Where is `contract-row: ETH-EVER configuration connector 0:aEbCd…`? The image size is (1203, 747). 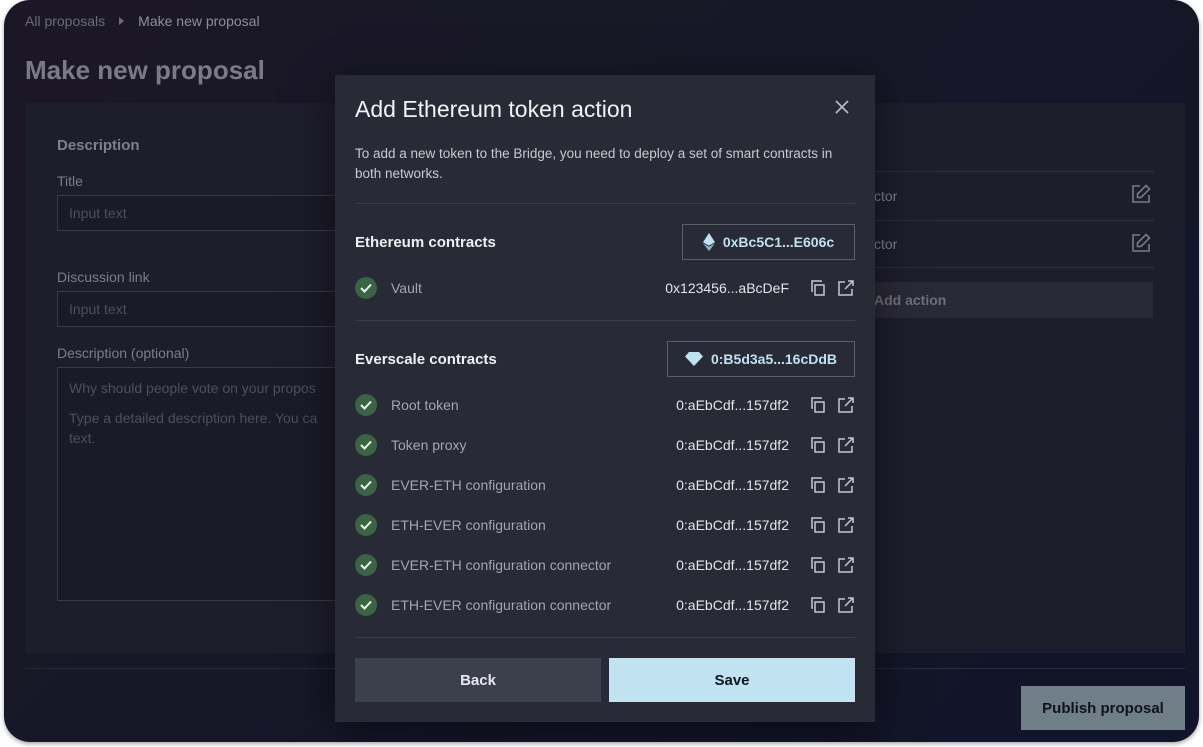 contract-row: ETH-EVER configuration connector 0:aEbCd… is located at coordinates (605, 605).